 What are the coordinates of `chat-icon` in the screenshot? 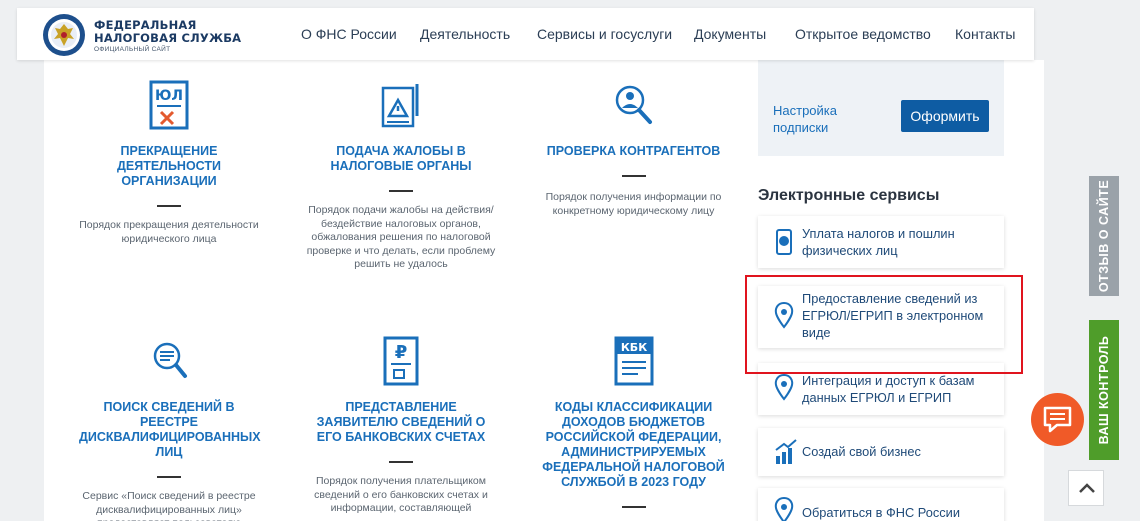 It's located at (1057, 419).